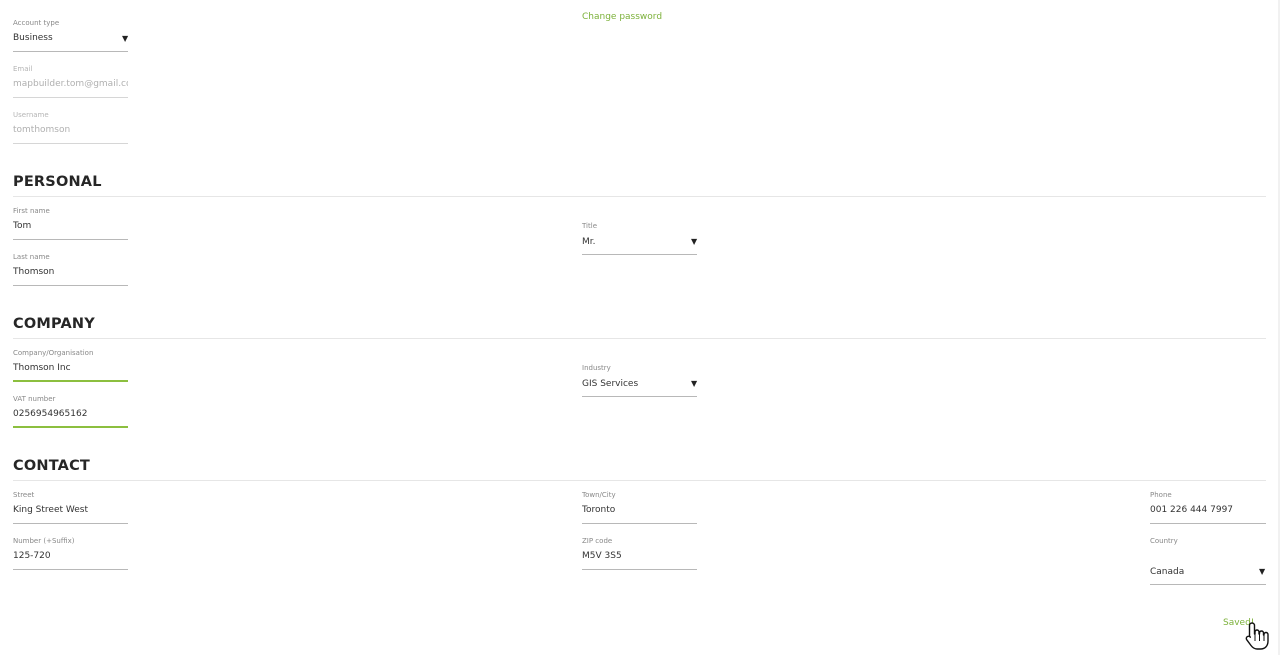  Describe the element at coordinates (70, 143) in the screenshot. I see `username-underline` at that location.